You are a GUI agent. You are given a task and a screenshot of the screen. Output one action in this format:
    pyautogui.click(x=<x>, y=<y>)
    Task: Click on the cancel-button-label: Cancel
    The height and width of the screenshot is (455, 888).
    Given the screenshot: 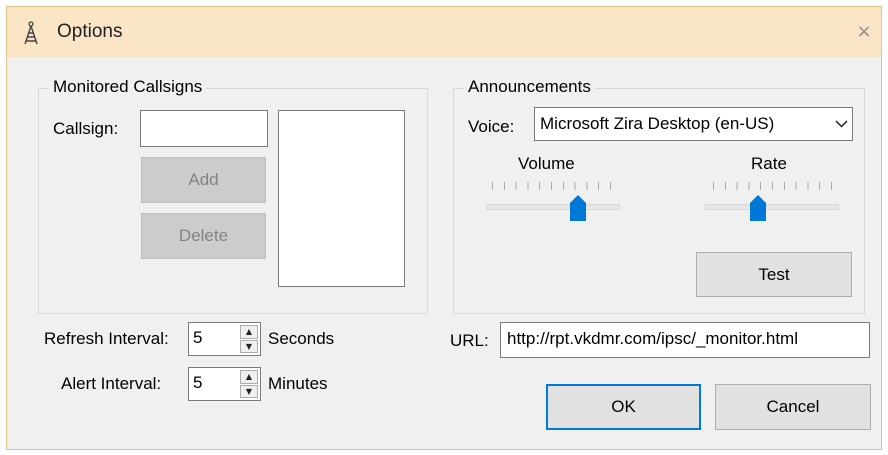 What is the action you would take?
    pyautogui.click(x=793, y=406)
    